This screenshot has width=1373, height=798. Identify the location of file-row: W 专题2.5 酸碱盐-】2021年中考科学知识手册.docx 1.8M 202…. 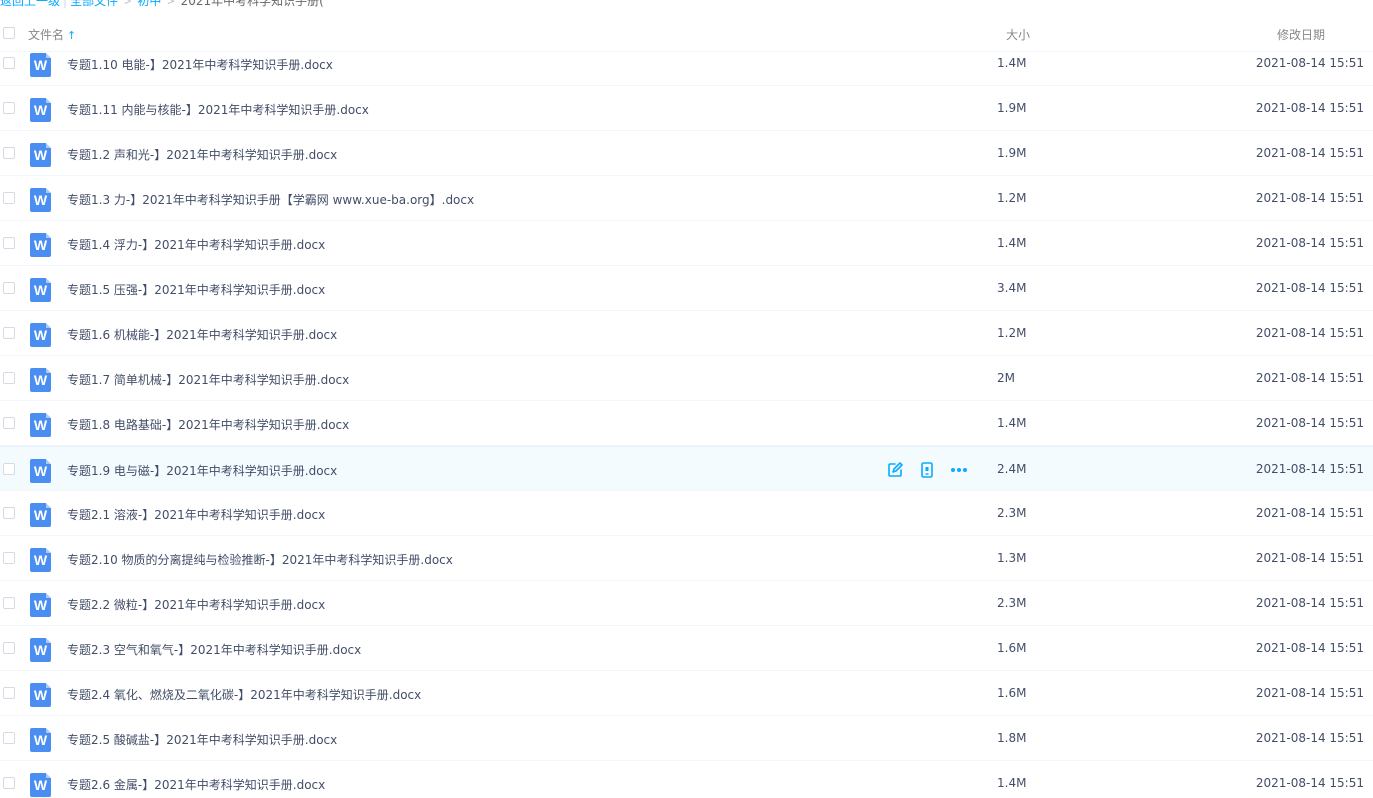
(686, 738).